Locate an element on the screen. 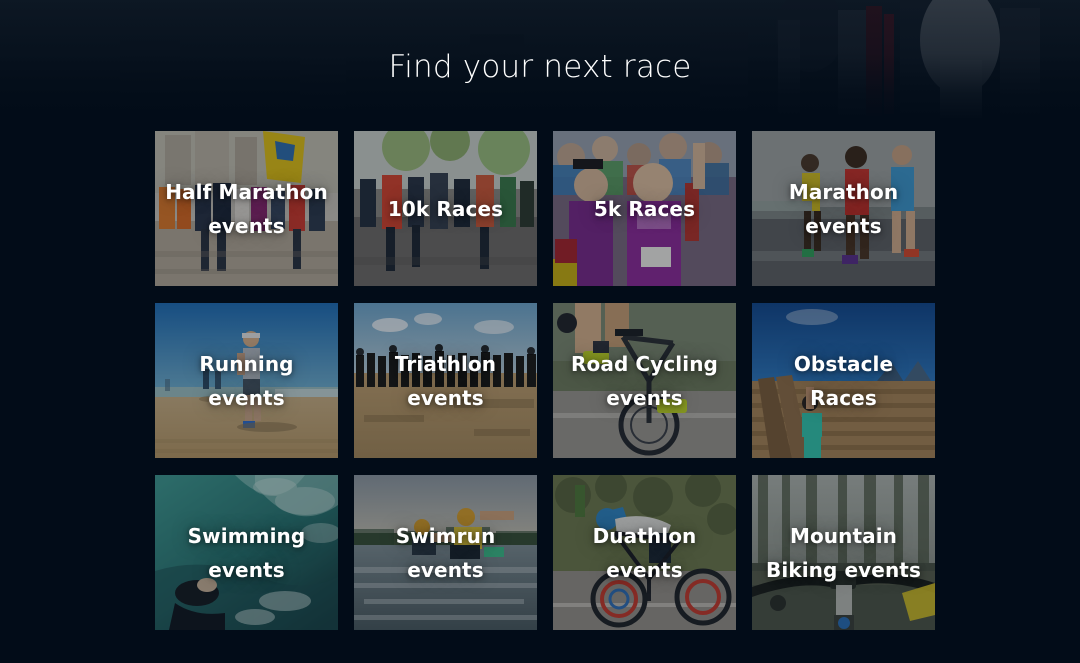 Image resolution: width=1080 pixels, height=663 pixels. category-tile-swimrun: Swimrun events is located at coordinates (445, 552).